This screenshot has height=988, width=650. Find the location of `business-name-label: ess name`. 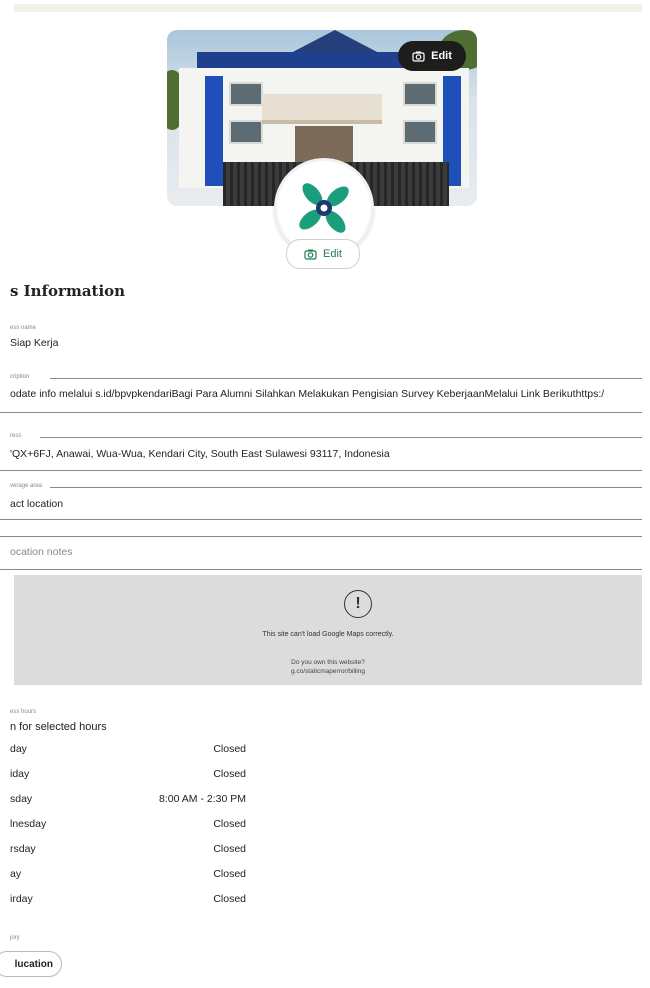

business-name-label: ess name is located at coordinates (23, 328).